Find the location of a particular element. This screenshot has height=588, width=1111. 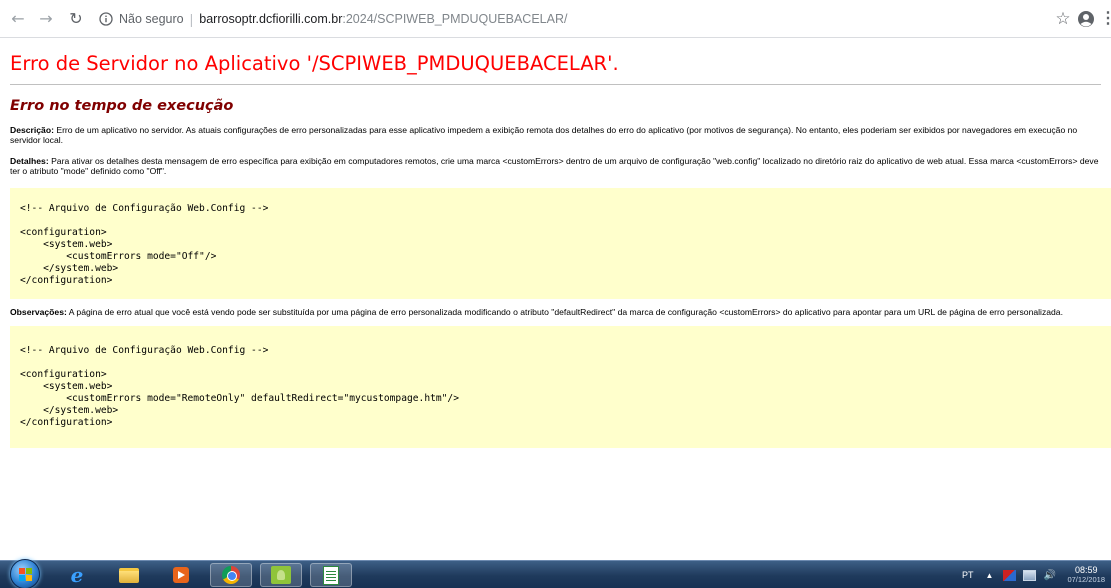

observations-label: Observações: is located at coordinates (38, 312).